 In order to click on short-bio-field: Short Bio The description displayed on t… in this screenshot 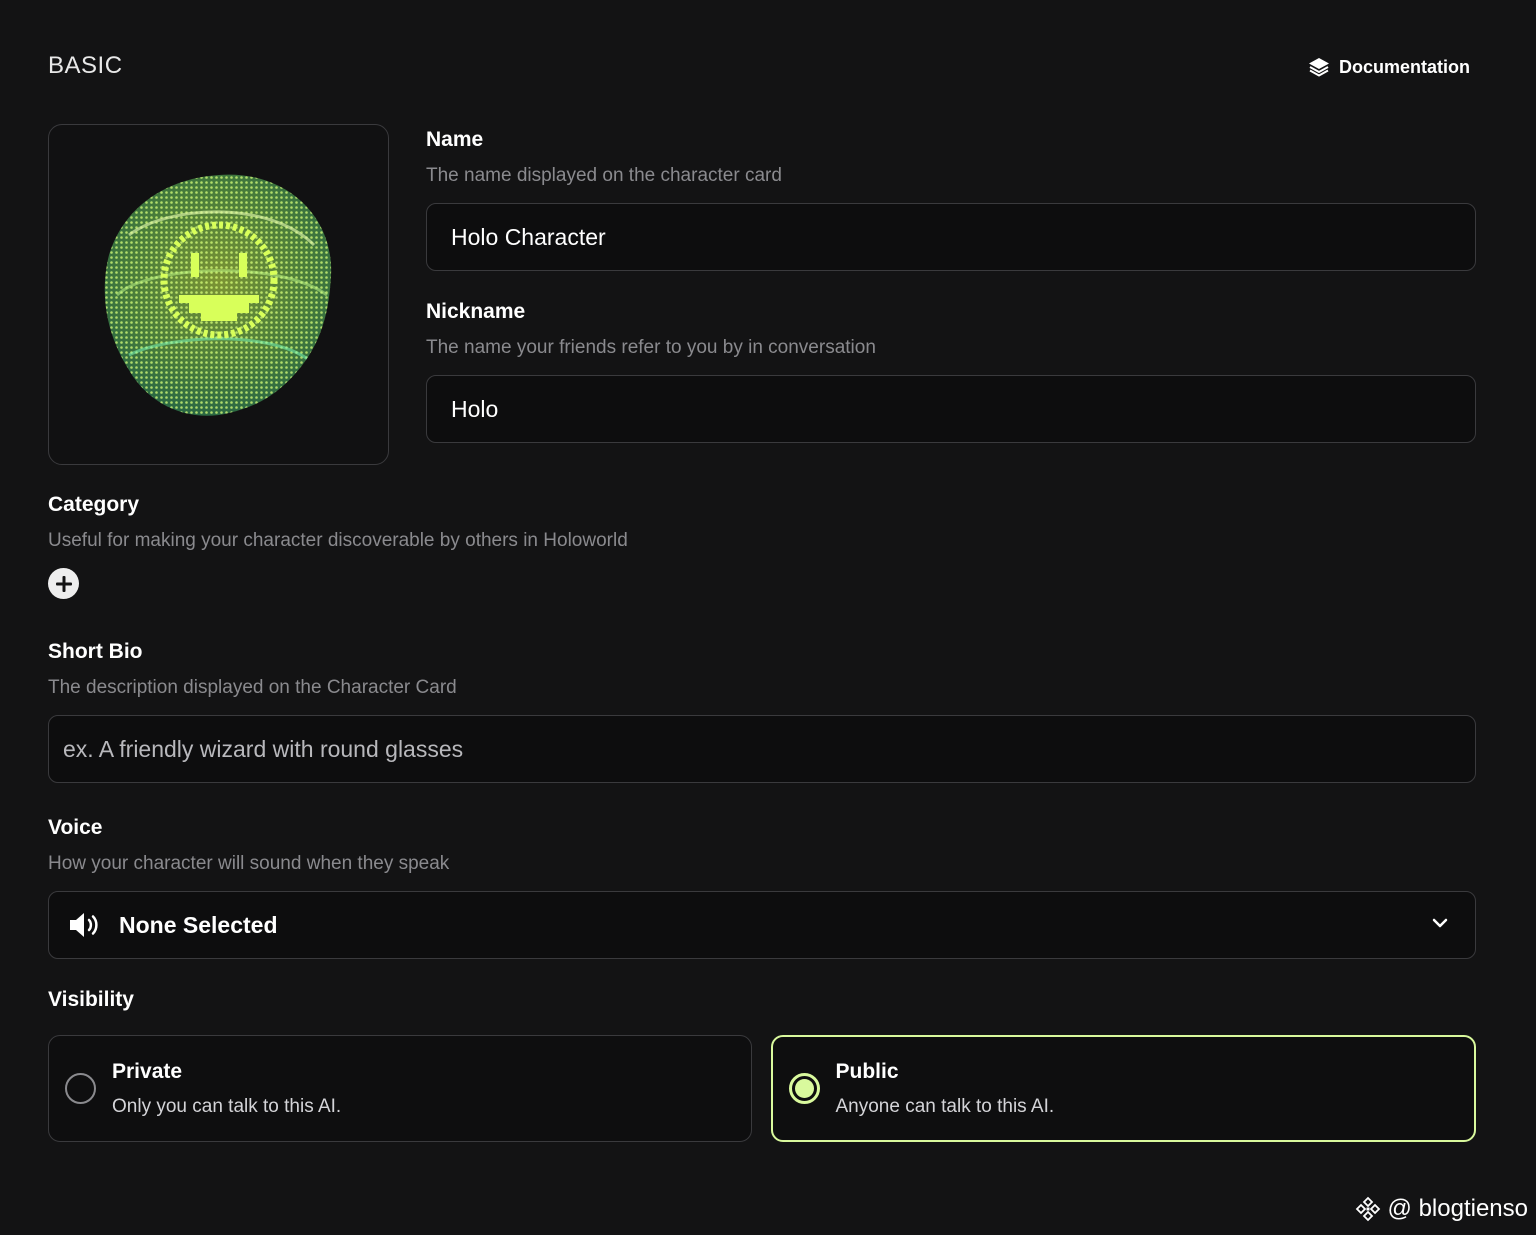, I will do `click(762, 711)`.